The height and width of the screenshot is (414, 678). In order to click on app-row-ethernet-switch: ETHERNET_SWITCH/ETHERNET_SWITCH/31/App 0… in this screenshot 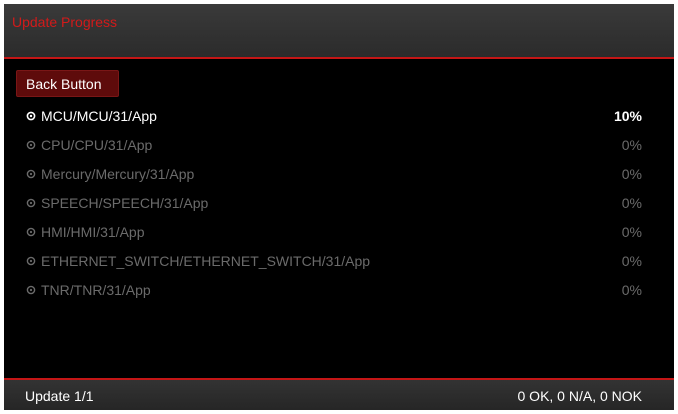, I will do `click(339, 261)`.